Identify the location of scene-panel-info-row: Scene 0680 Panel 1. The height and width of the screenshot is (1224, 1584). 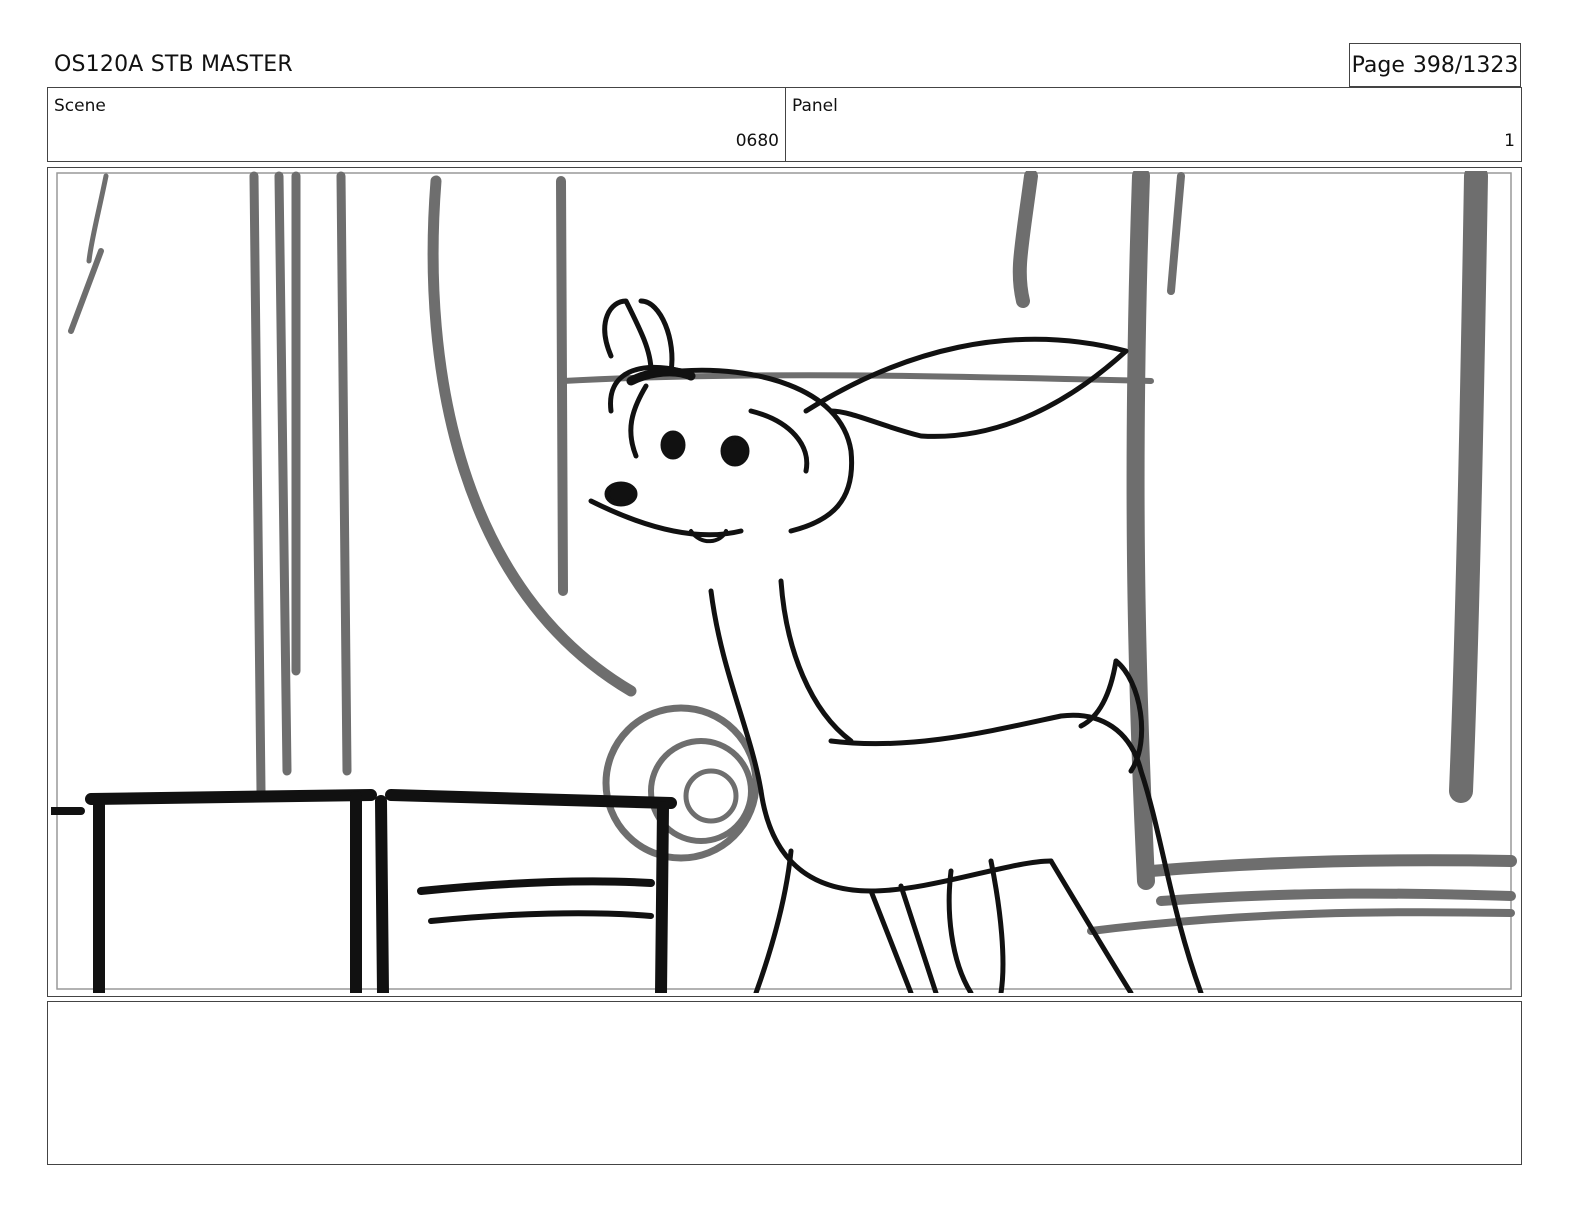
(784, 124).